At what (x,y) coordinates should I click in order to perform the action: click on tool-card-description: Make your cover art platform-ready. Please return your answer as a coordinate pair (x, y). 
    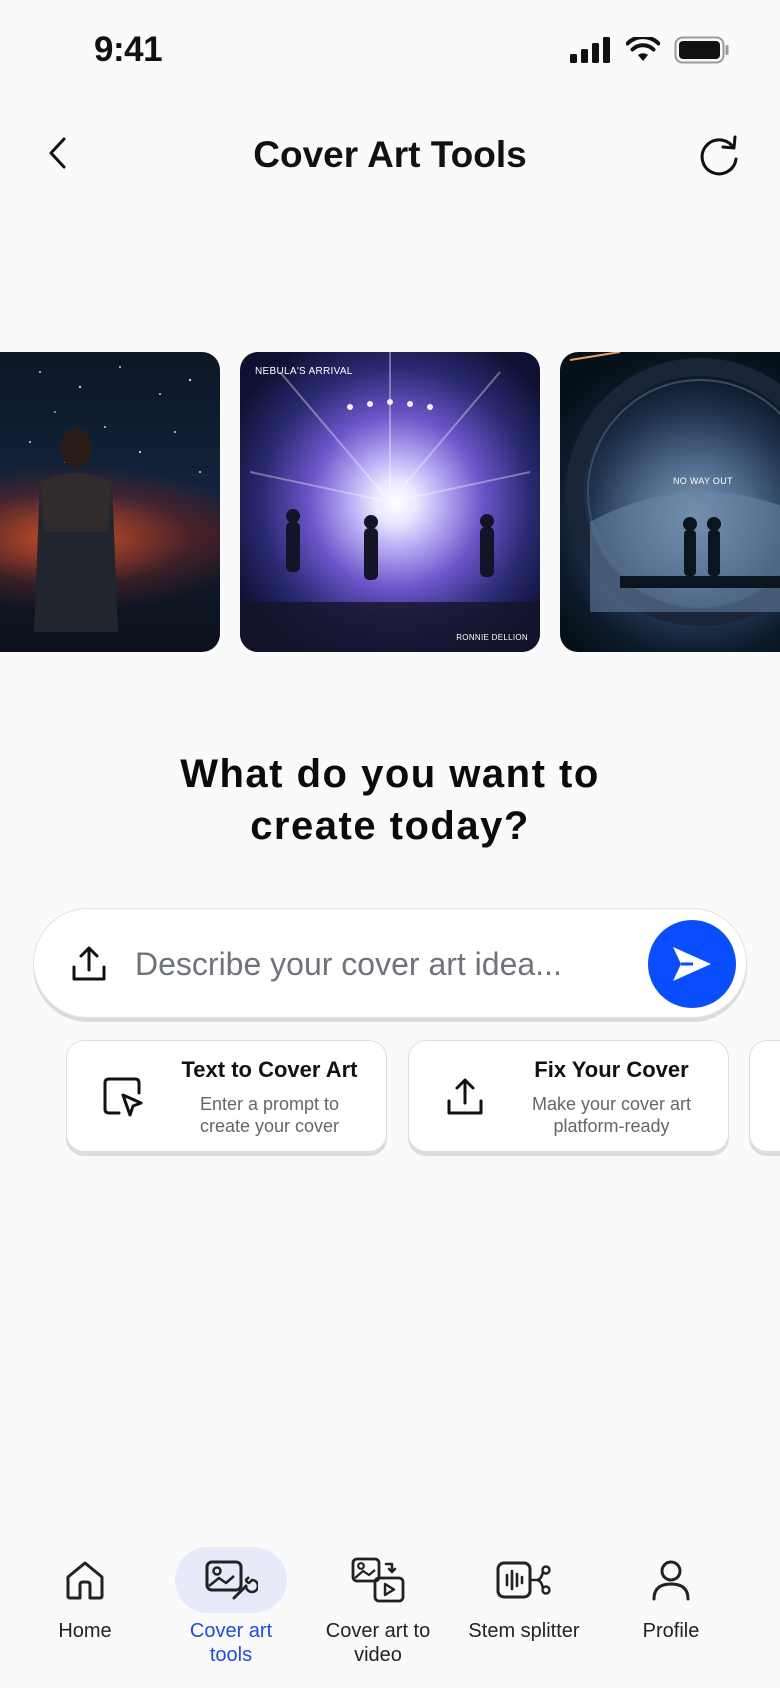
    Looking at the image, I should click on (611, 1115).